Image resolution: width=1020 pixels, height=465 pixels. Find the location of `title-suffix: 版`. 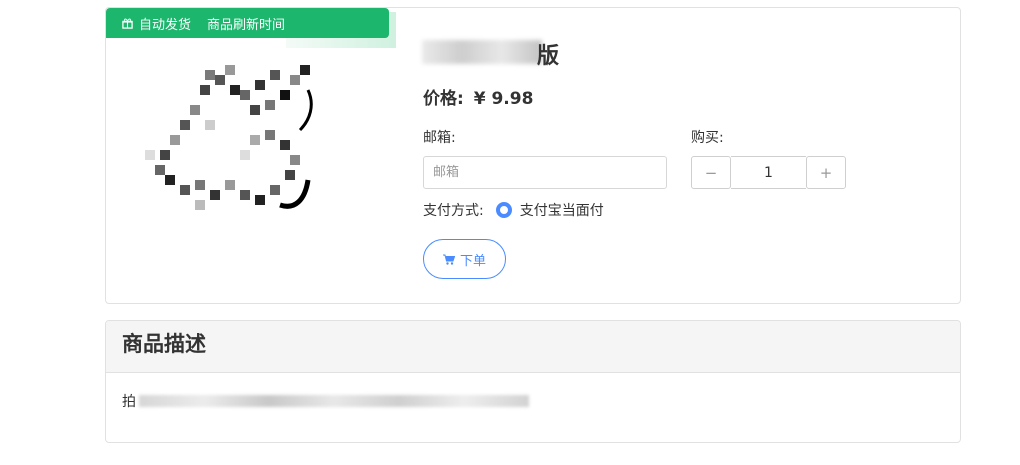

title-suffix: 版 is located at coordinates (548, 56).